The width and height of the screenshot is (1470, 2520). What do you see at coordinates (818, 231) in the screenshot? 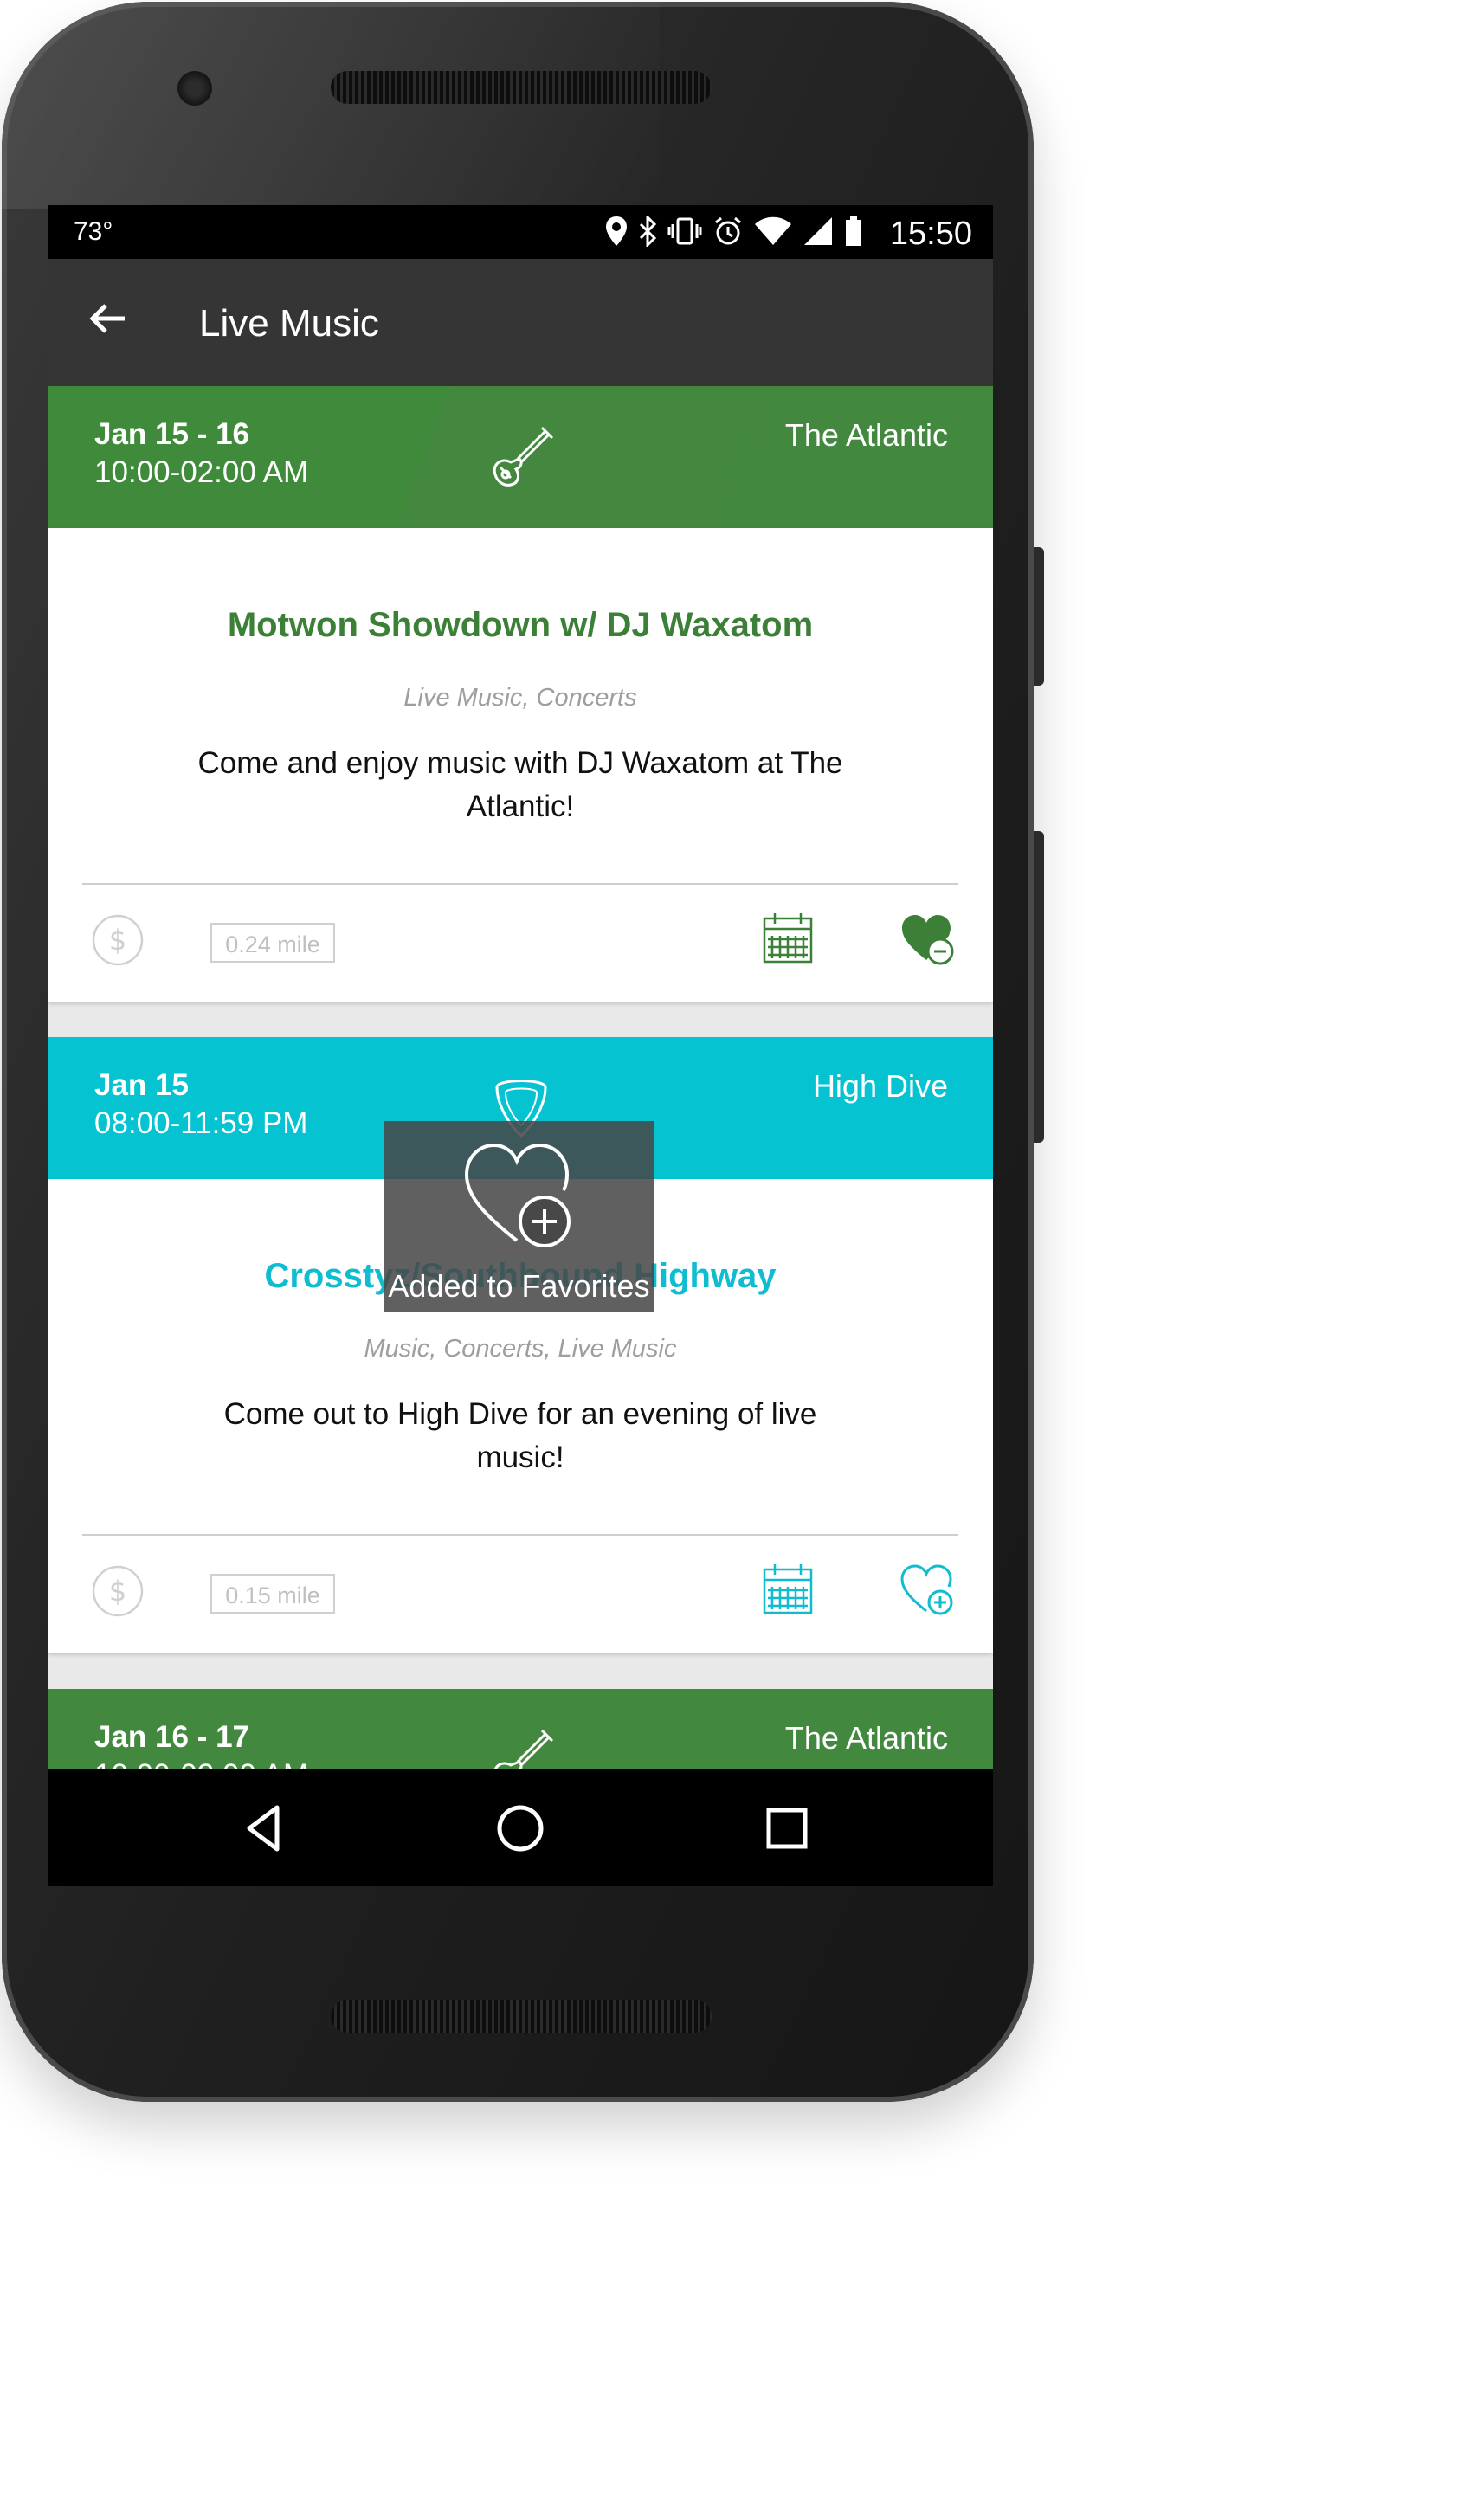
I see `signal-icon` at bounding box center [818, 231].